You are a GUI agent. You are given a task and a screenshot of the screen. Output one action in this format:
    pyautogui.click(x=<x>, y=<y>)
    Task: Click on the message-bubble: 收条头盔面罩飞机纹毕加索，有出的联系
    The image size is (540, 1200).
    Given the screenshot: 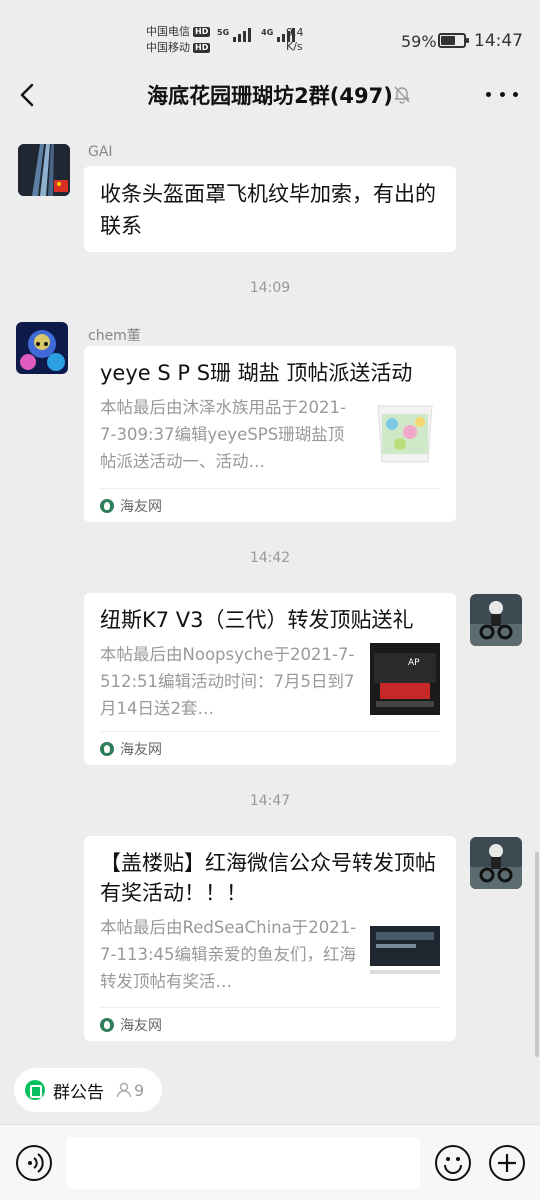 What is the action you would take?
    pyautogui.click(x=270, y=209)
    